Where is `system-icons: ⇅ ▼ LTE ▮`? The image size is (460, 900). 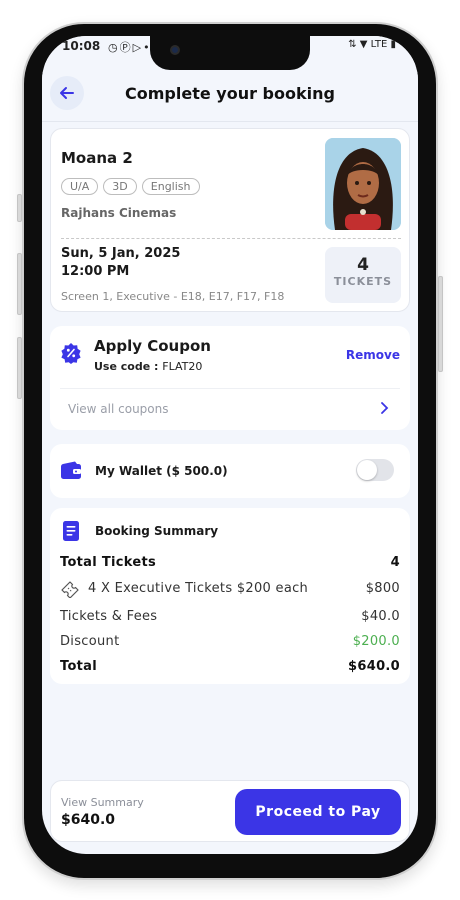 system-icons: ⇅ ▼ LTE ▮ is located at coordinates (372, 44).